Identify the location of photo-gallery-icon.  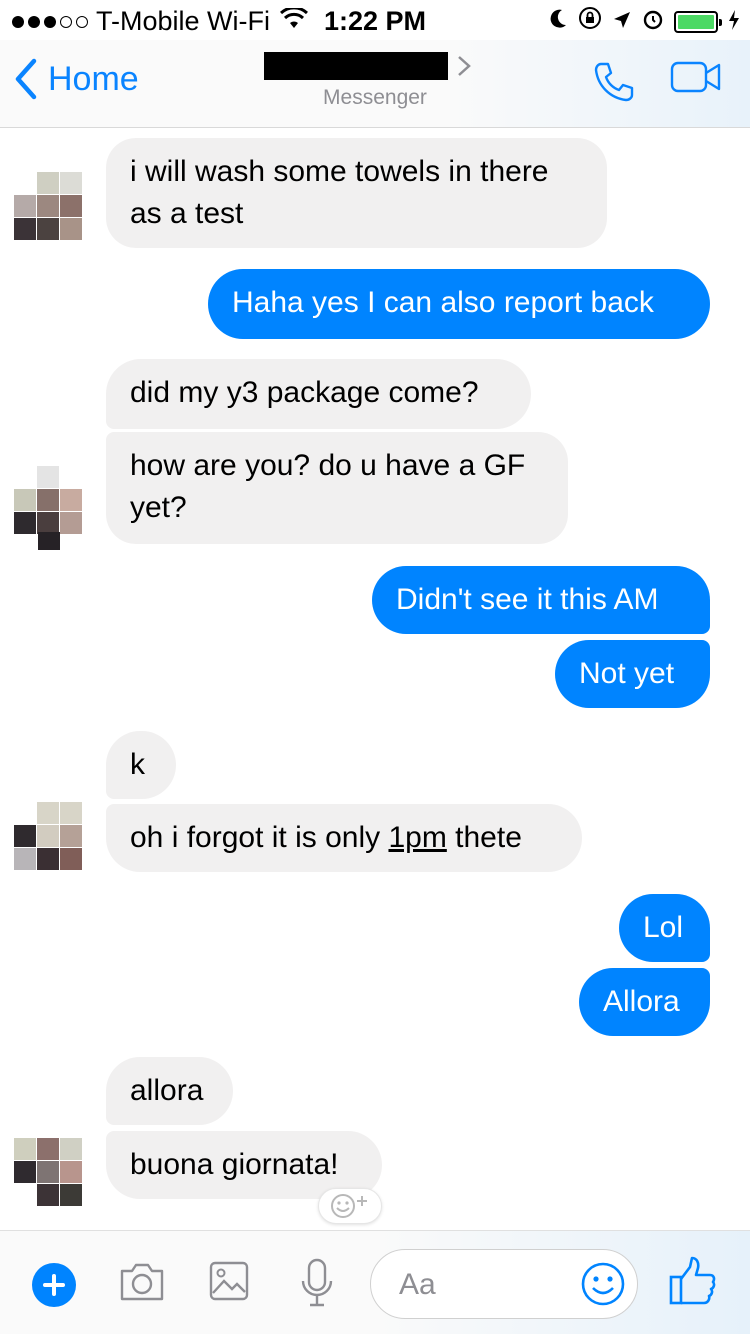
(229, 1283).